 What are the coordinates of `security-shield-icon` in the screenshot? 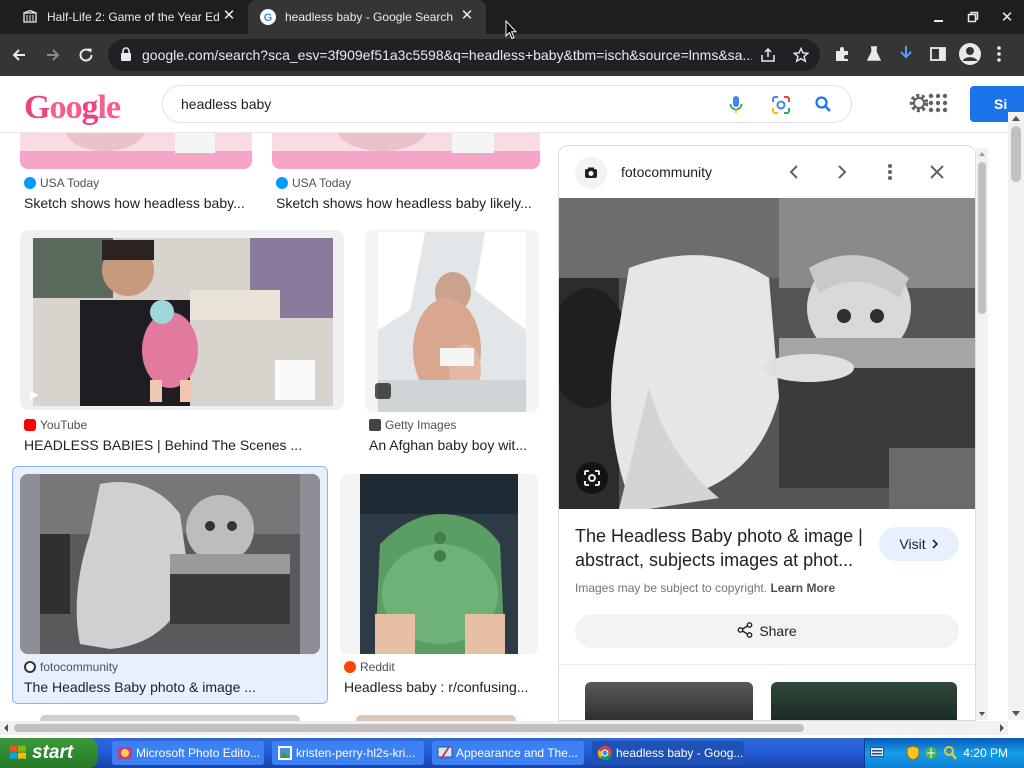 It's located at (913, 754).